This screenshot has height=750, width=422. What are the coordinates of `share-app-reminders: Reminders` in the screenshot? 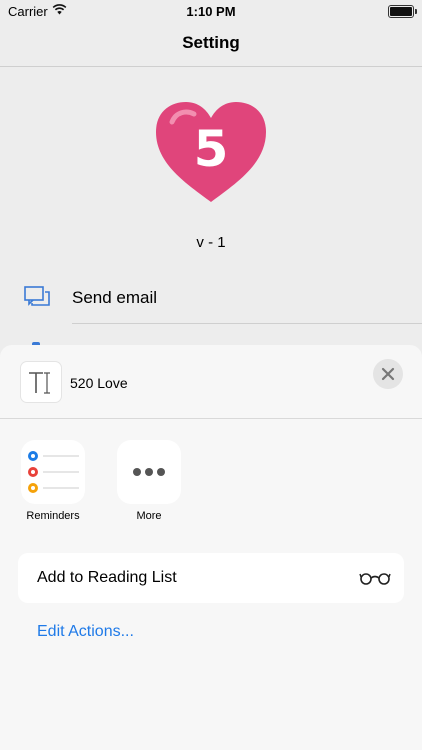 It's located at (53, 486).